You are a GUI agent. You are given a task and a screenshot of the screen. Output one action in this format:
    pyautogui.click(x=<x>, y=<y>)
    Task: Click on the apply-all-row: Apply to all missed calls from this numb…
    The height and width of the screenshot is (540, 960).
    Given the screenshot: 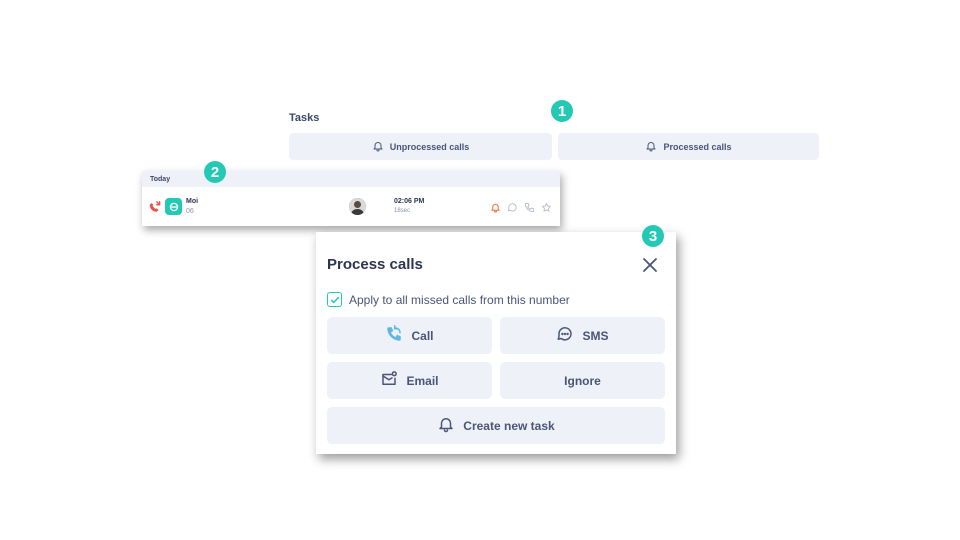 What is the action you would take?
    pyautogui.click(x=448, y=299)
    